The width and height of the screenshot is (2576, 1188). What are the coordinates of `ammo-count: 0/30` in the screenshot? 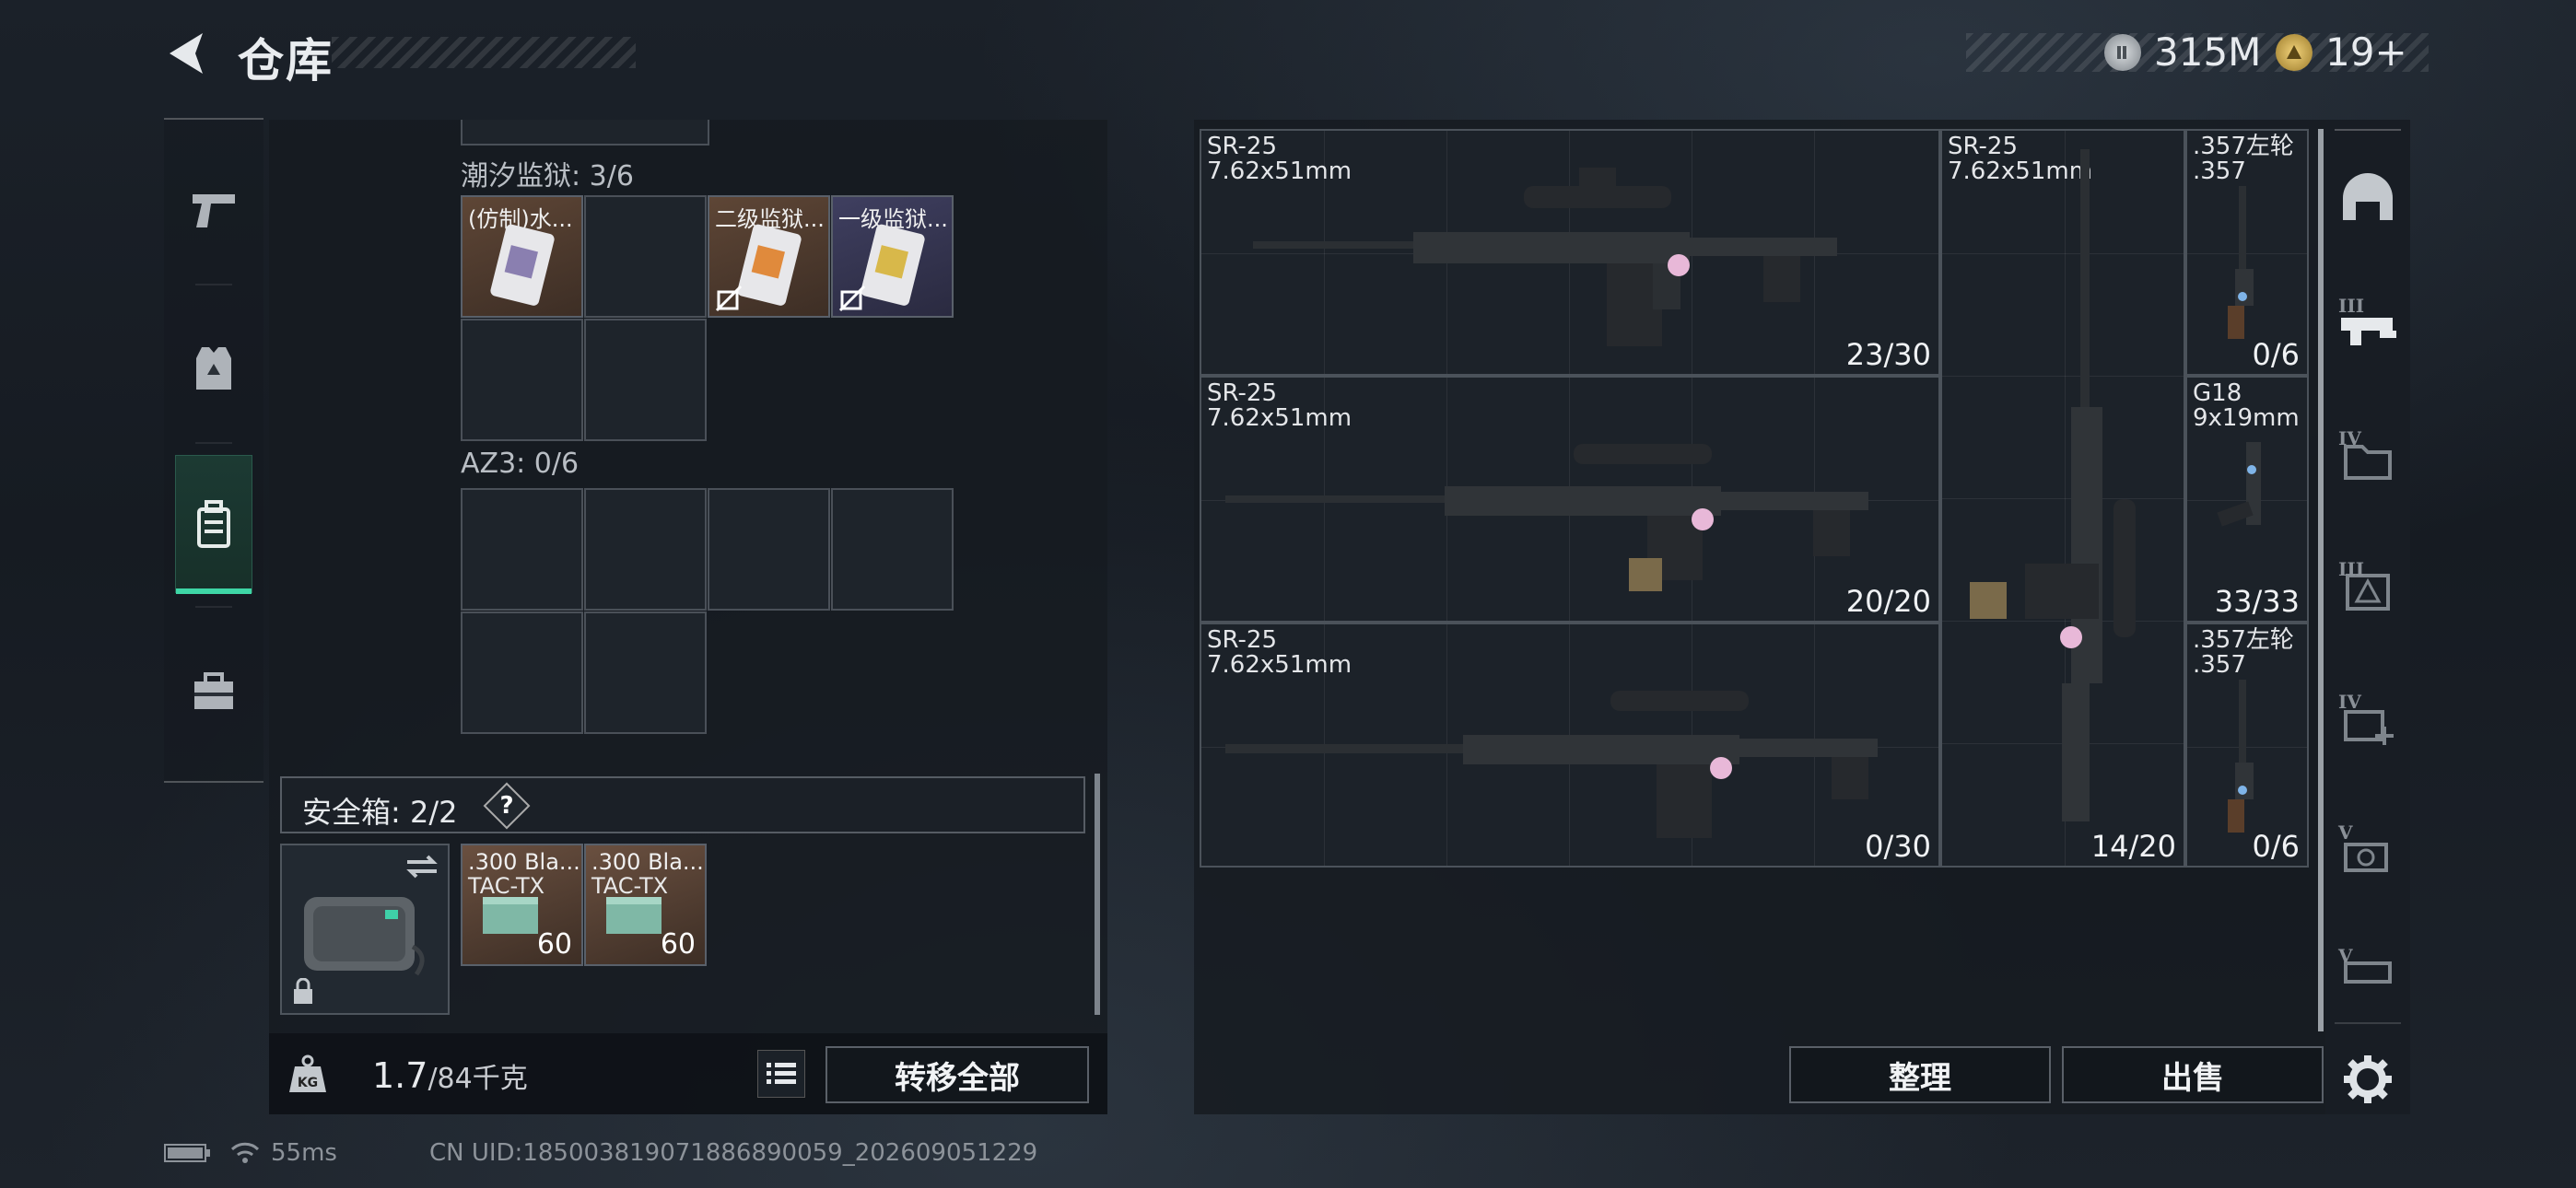 It's located at (1898, 846).